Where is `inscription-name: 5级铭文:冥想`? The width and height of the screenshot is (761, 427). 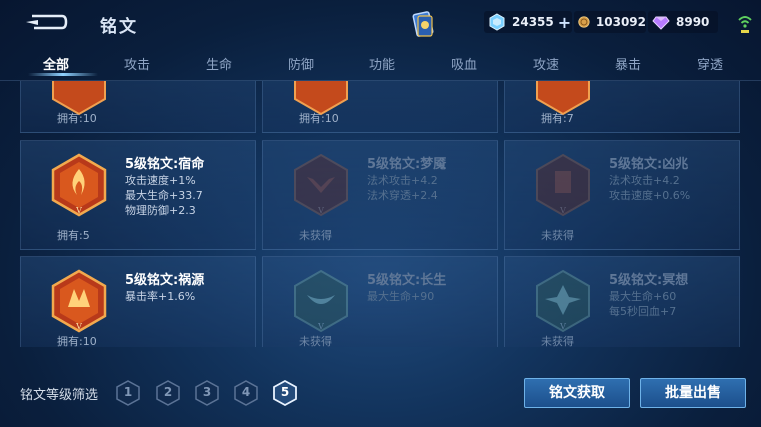
inscription-name: 5级铭文:冥想 is located at coordinates (649, 280).